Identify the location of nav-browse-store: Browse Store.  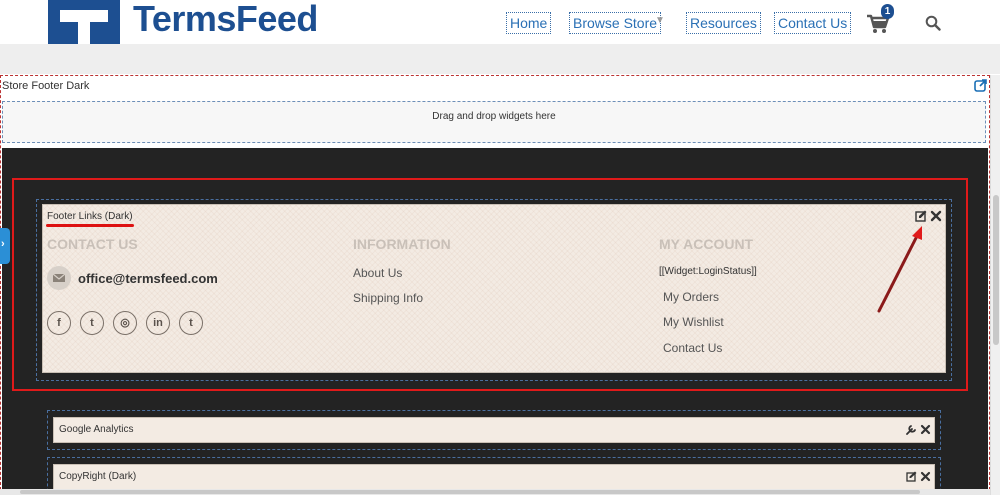
(615, 23).